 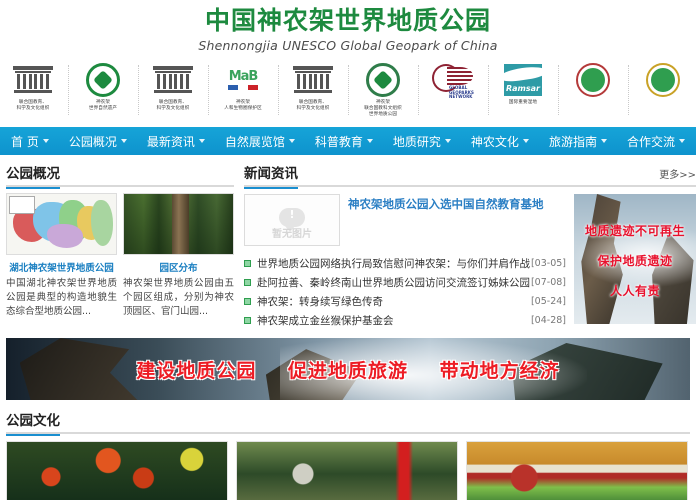 I want to click on nav-item-science-education: 科普教育, so click(x=344, y=141).